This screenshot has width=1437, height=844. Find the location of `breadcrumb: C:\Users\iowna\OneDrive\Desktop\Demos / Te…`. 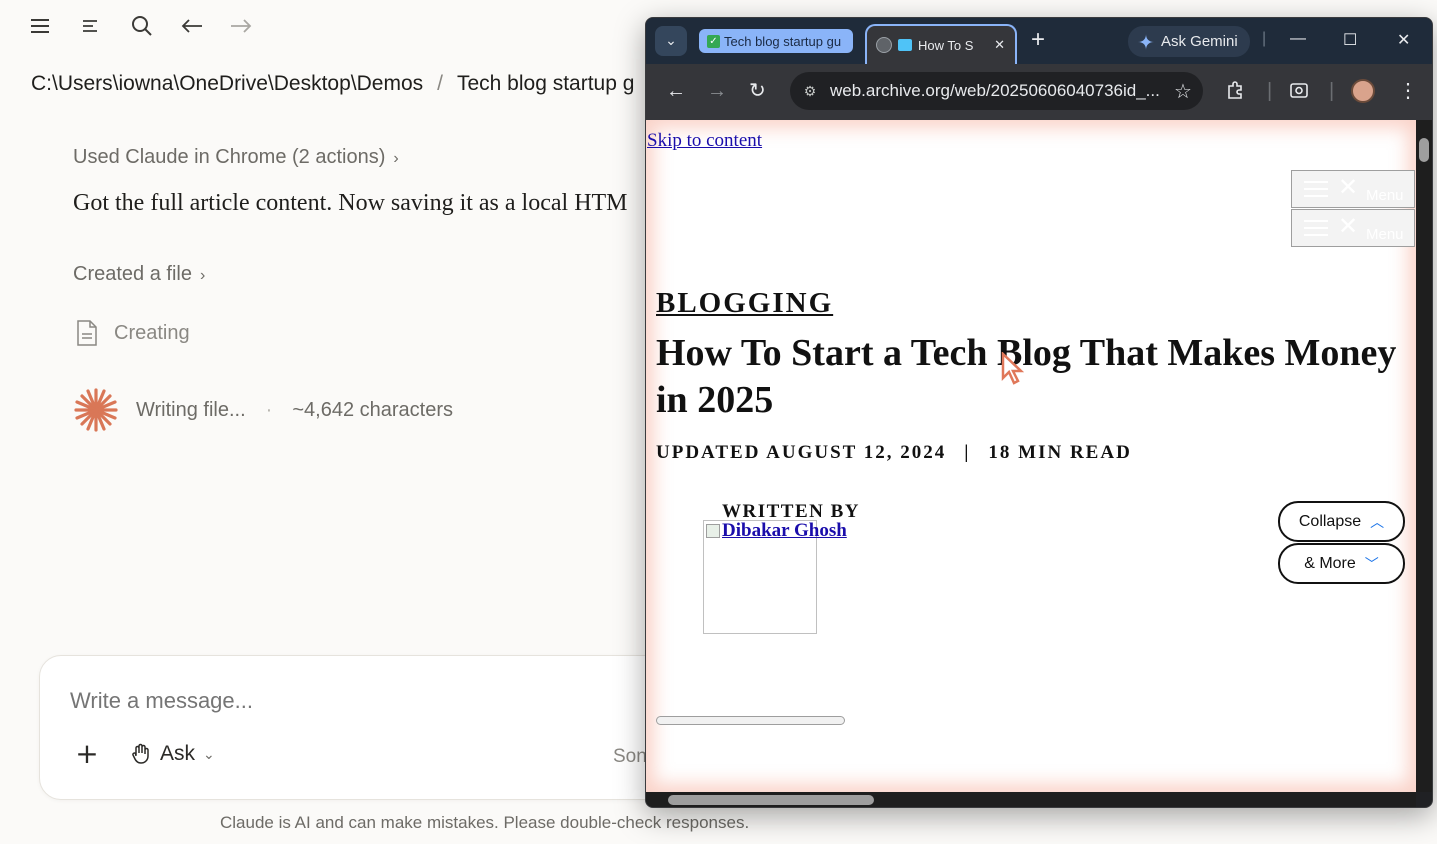

breadcrumb: C:\Users\iowna\OneDrive\Desktop\Demos / Te… is located at coordinates (332, 84).